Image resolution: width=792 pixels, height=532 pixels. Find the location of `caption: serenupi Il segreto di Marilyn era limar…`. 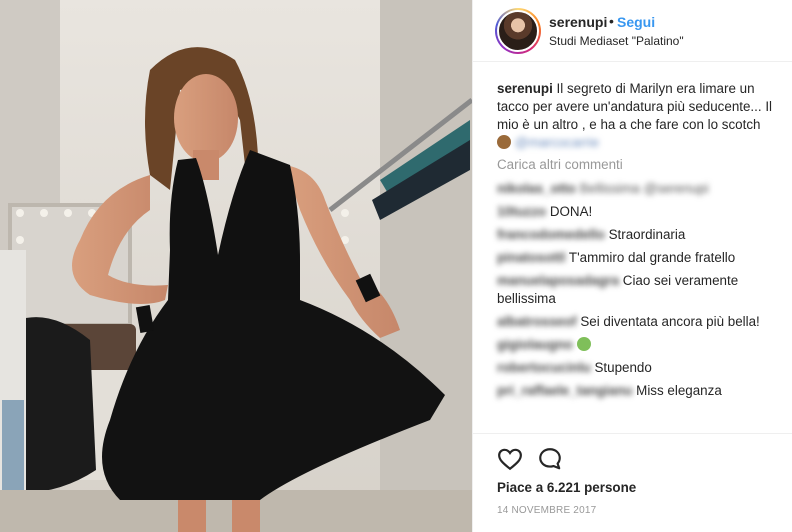

caption: serenupi Il segreto di Marilyn era limar… is located at coordinates (635, 116).